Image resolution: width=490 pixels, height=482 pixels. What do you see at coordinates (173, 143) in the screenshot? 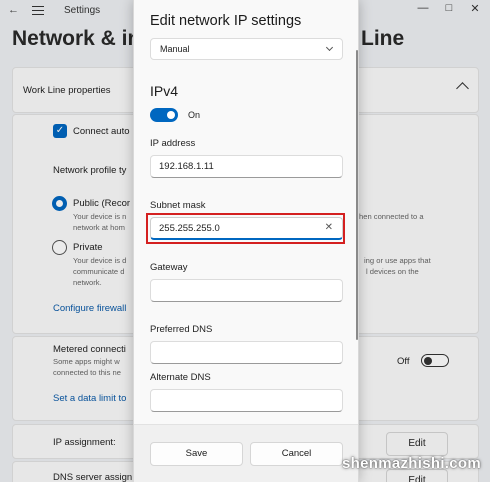
I see `ip-address-label: IP address` at bounding box center [173, 143].